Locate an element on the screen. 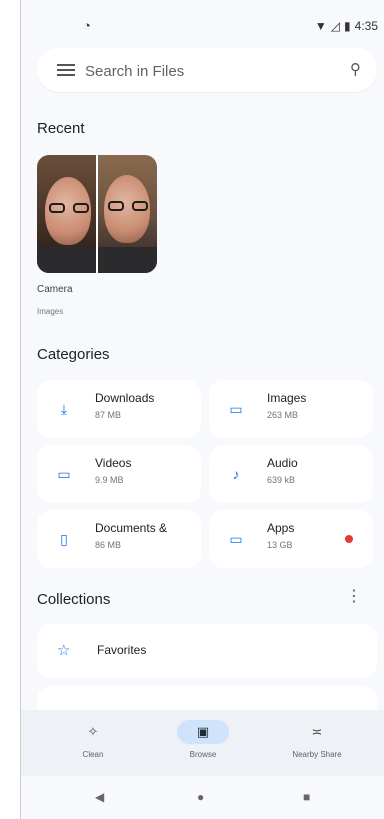 This screenshot has height=819, width=384. bottom-navigation: ✧ Clean ▣ Browse ≍ Nearby Share is located at coordinates (202, 743).